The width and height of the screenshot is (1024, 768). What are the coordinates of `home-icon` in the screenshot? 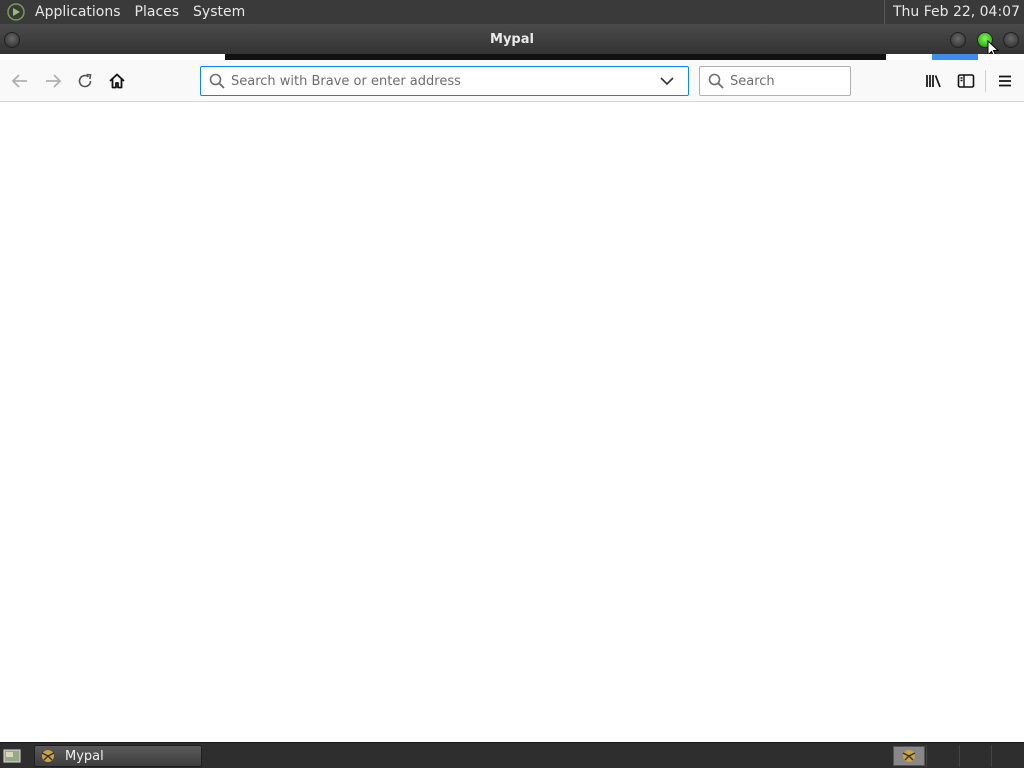 It's located at (117, 81).